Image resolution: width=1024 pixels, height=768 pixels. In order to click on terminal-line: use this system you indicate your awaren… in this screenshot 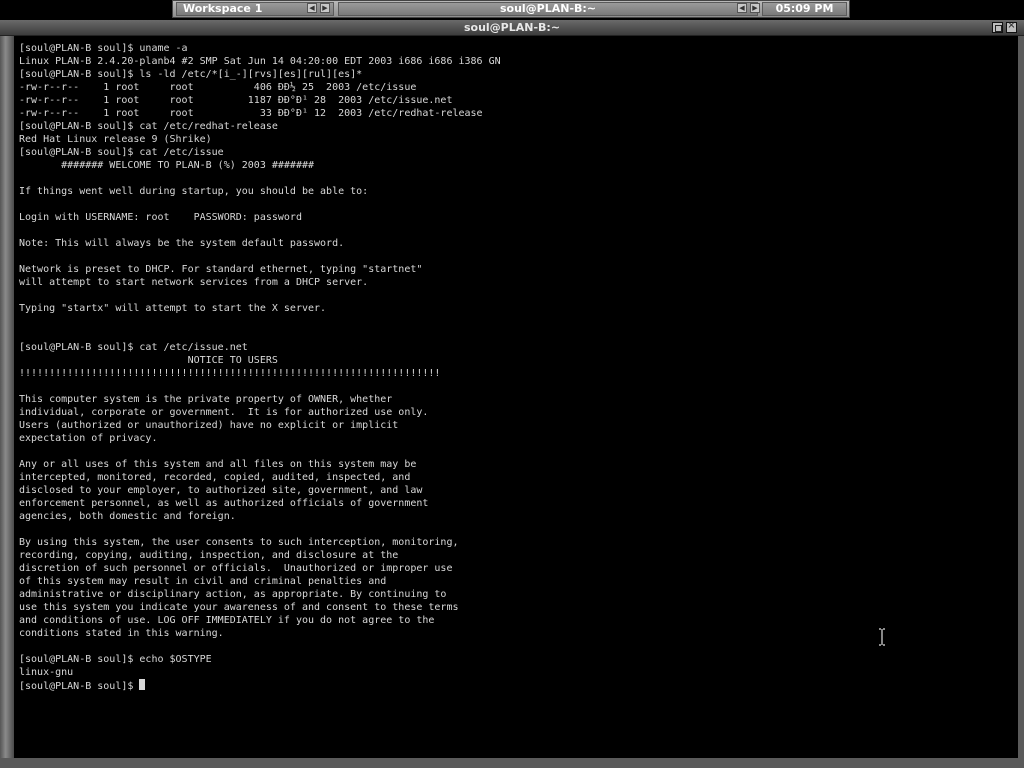, I will do `click(239, 607)`.